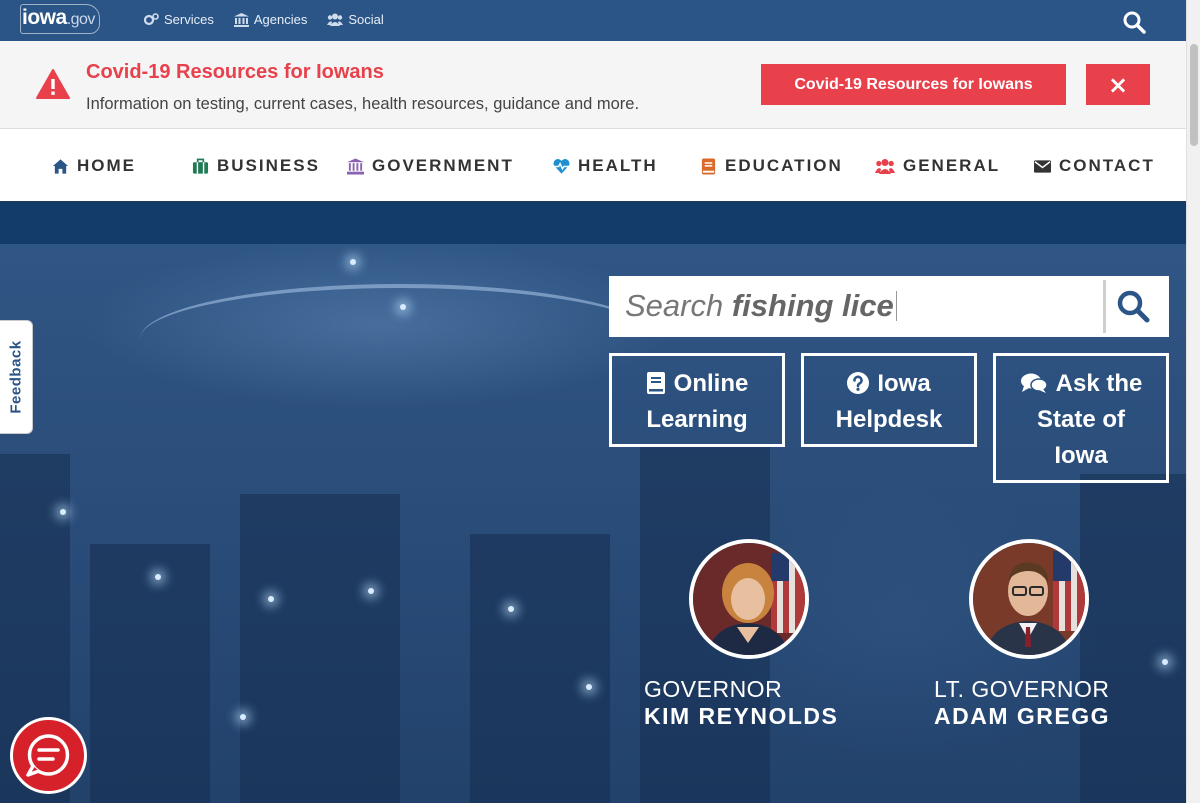 This screenshot has height=803, width=1200. What do you see at coordinates (1022, 716) in the screenshot?
I see `lt-governor-name: ADAM GREGG` at bounding box center [1022, 716].